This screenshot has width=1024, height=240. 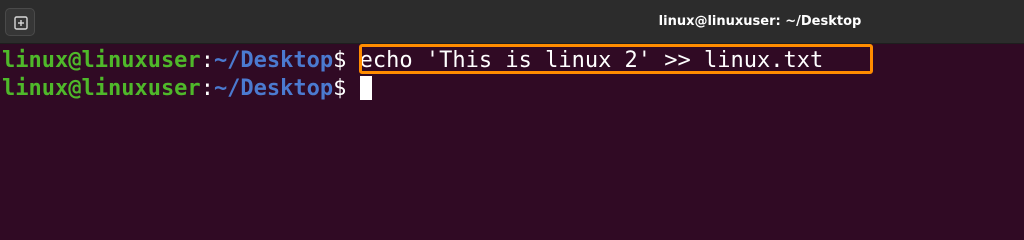 I want to click on text-cursor, so click(x=365, y=88).